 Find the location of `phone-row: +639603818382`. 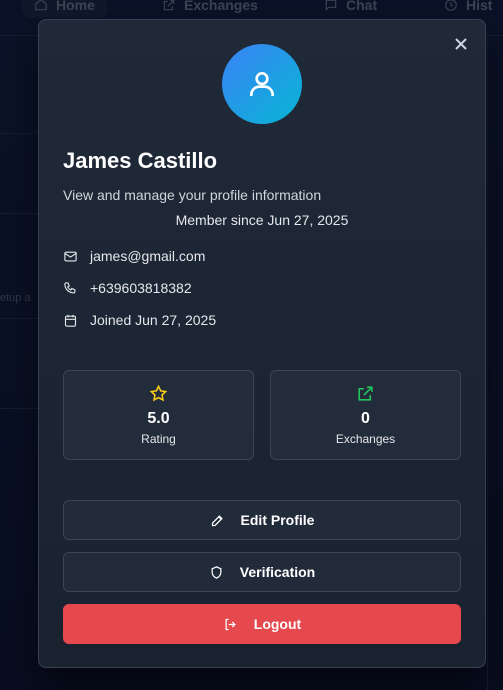

phone-row: +639603818382 is located at coordinates (127, 288).